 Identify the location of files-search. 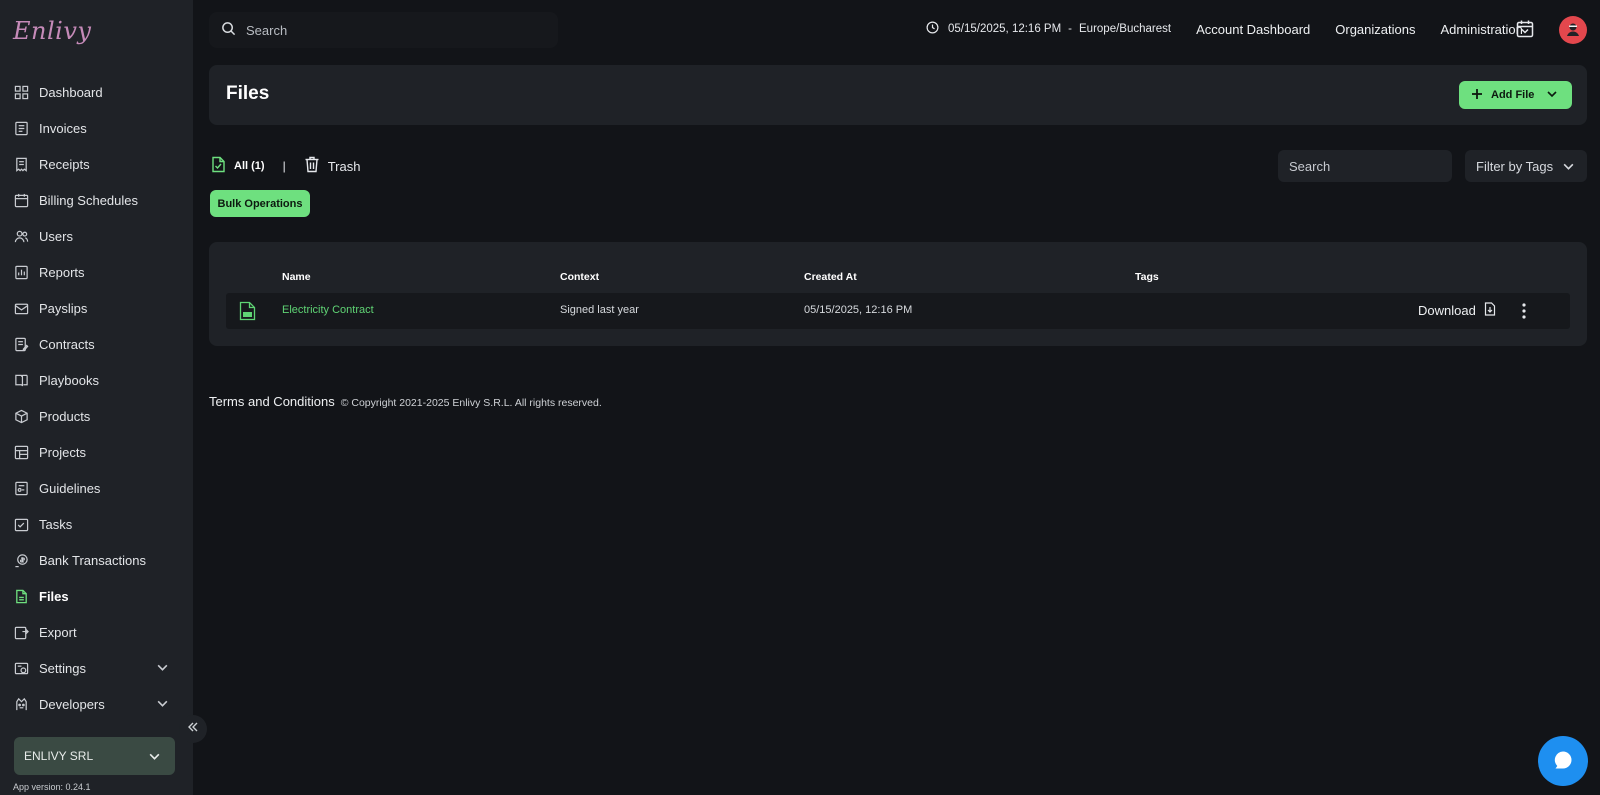
(1365, 166).